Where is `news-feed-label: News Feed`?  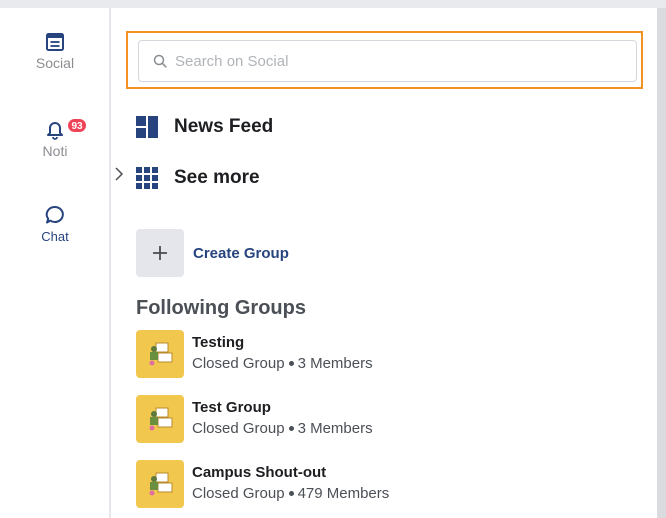 news-feed-label: News Feed is located at coordinates (224, 126).